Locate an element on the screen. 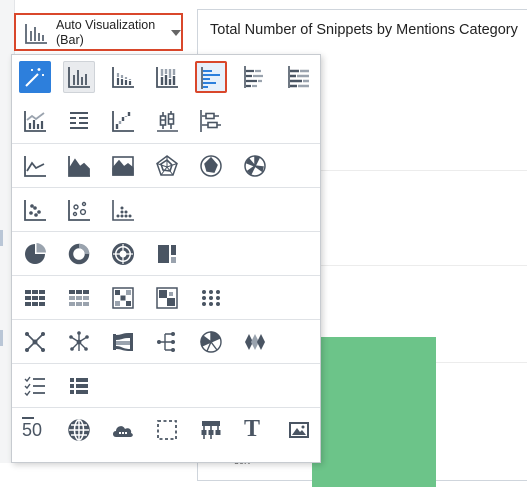  correlation-matrix-icon is located at coordinates (167, 298).